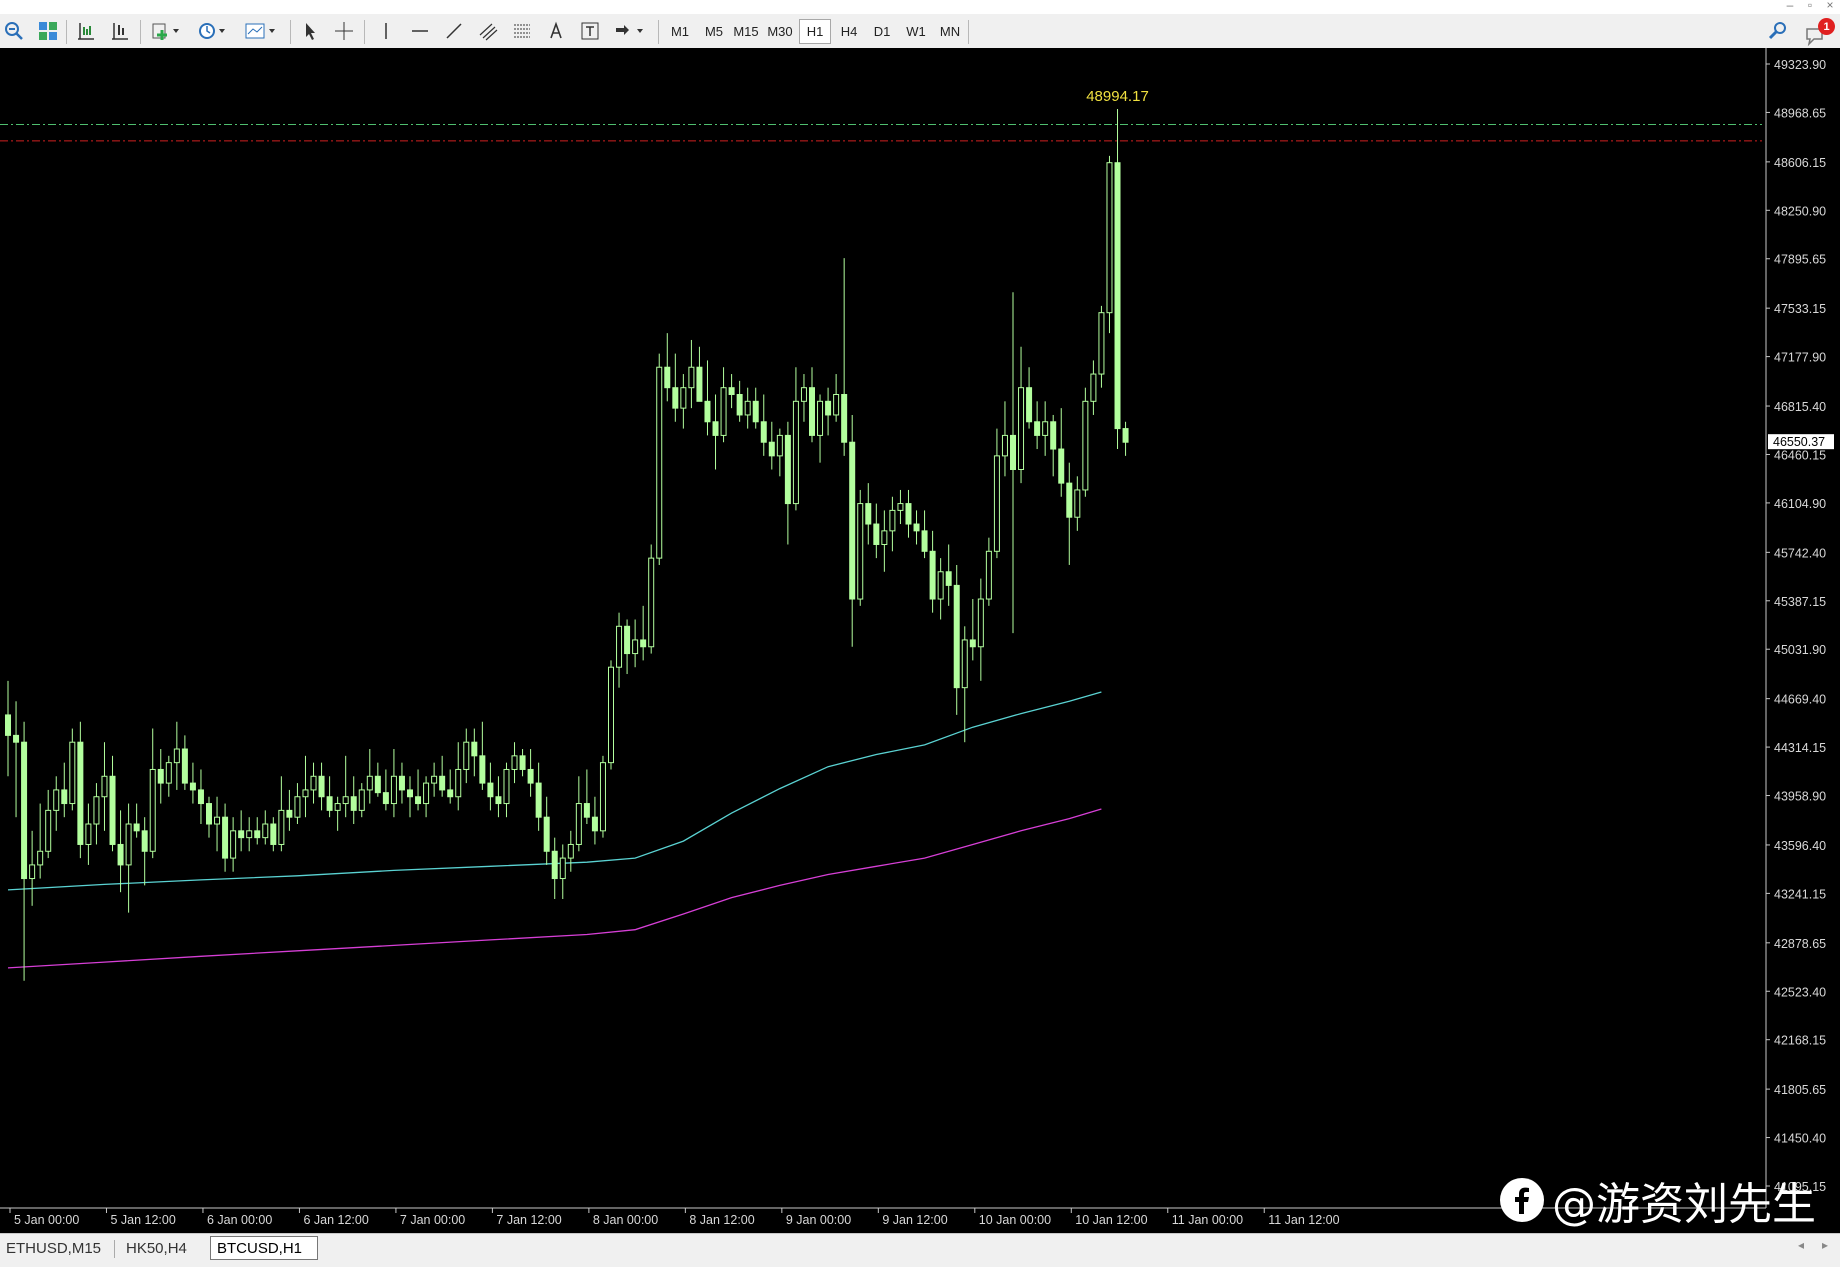 The height and width of the screenshot is (1267, 1840). Describe the element at coordinates (1830, 6) in the screenshot. I see `close-button: ×` at that location.